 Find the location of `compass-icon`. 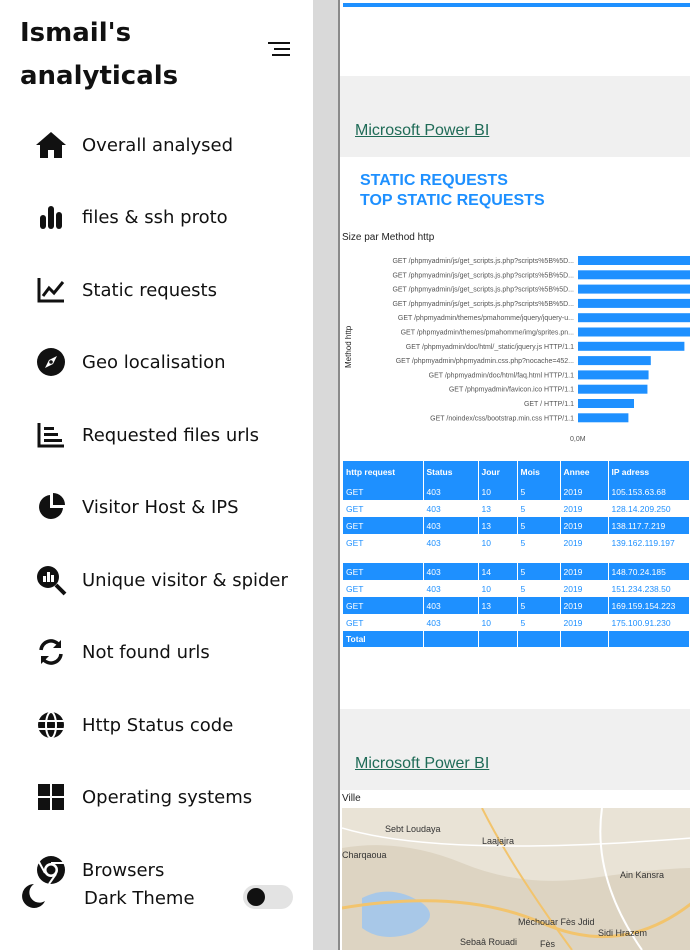

compass-icon is located at coordinates (51, 362).